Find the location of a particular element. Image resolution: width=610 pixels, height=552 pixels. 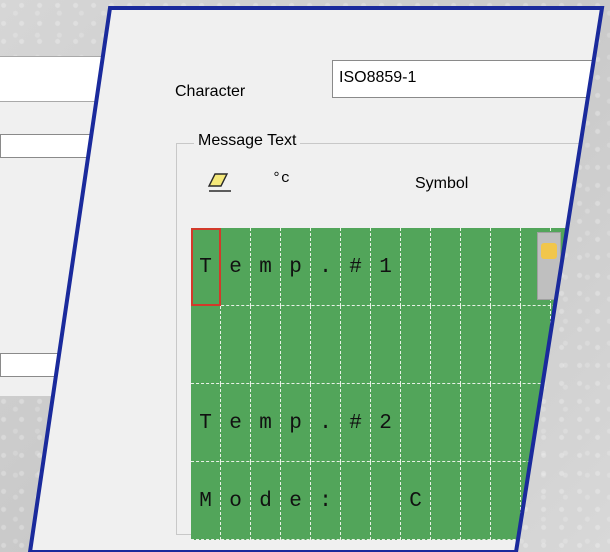

character-field: ISO8859-1 is located at coordinates (467, 79).